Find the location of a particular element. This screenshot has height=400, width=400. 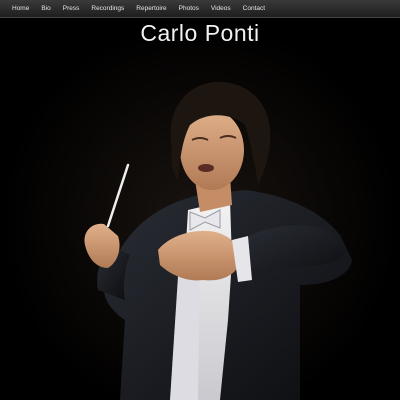

mouth is located at coordinates (206, 168).